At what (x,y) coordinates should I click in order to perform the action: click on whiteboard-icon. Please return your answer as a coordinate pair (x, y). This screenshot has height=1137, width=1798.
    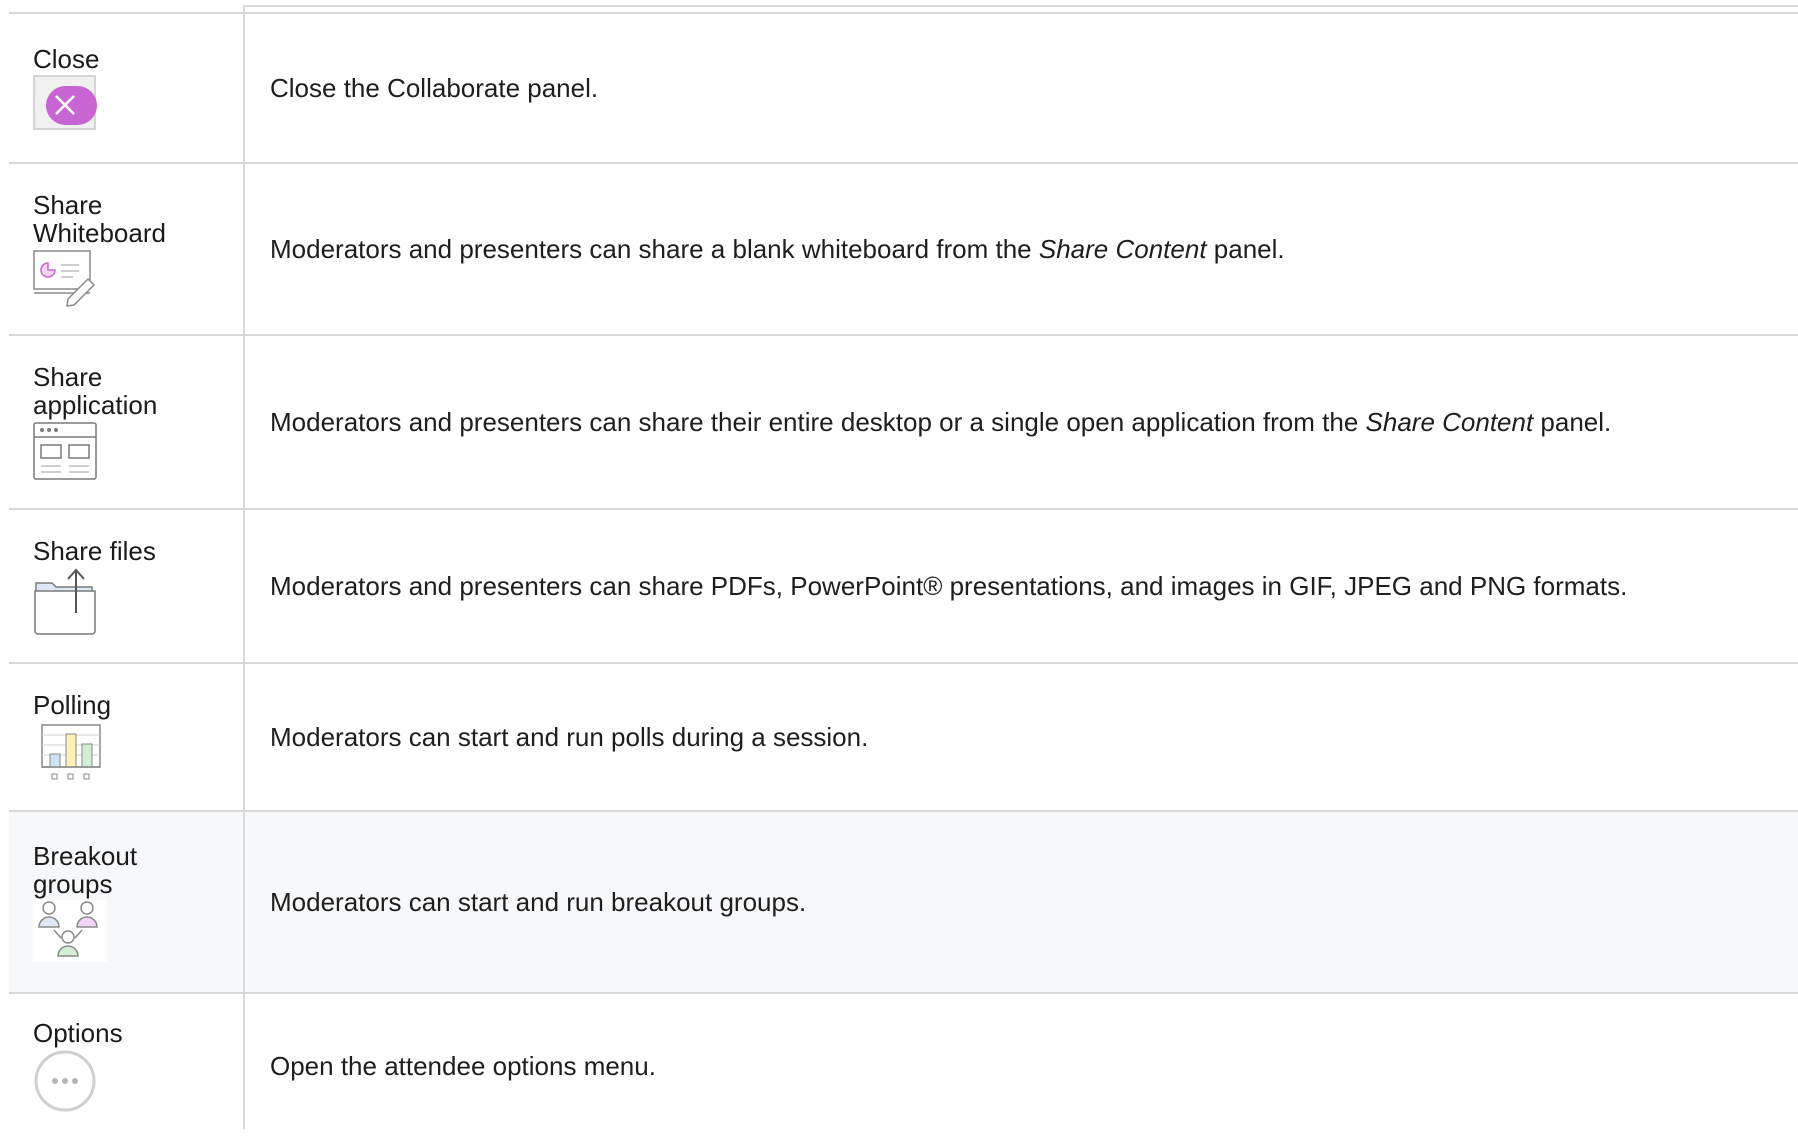
    Looking at the image, I should click on (64, 278).